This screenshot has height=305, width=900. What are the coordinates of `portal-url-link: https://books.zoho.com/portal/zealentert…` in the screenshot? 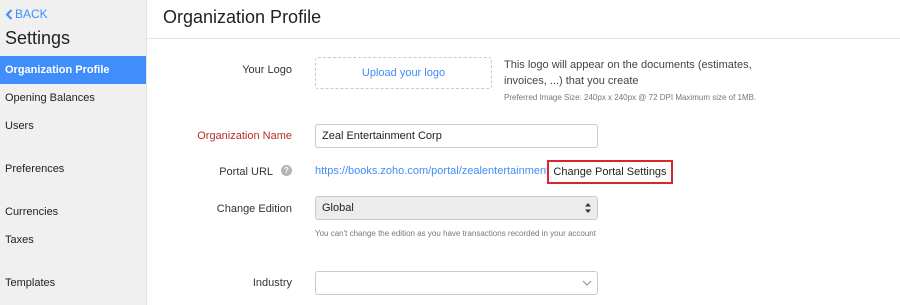 It's located at (432, 171).